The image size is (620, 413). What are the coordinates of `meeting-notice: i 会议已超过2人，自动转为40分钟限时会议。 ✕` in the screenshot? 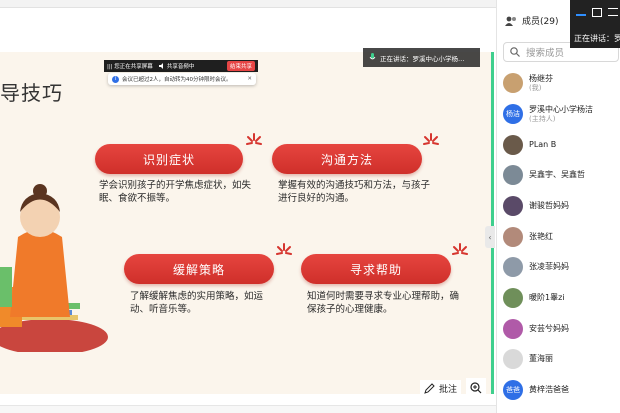 It's located at (182, 79).